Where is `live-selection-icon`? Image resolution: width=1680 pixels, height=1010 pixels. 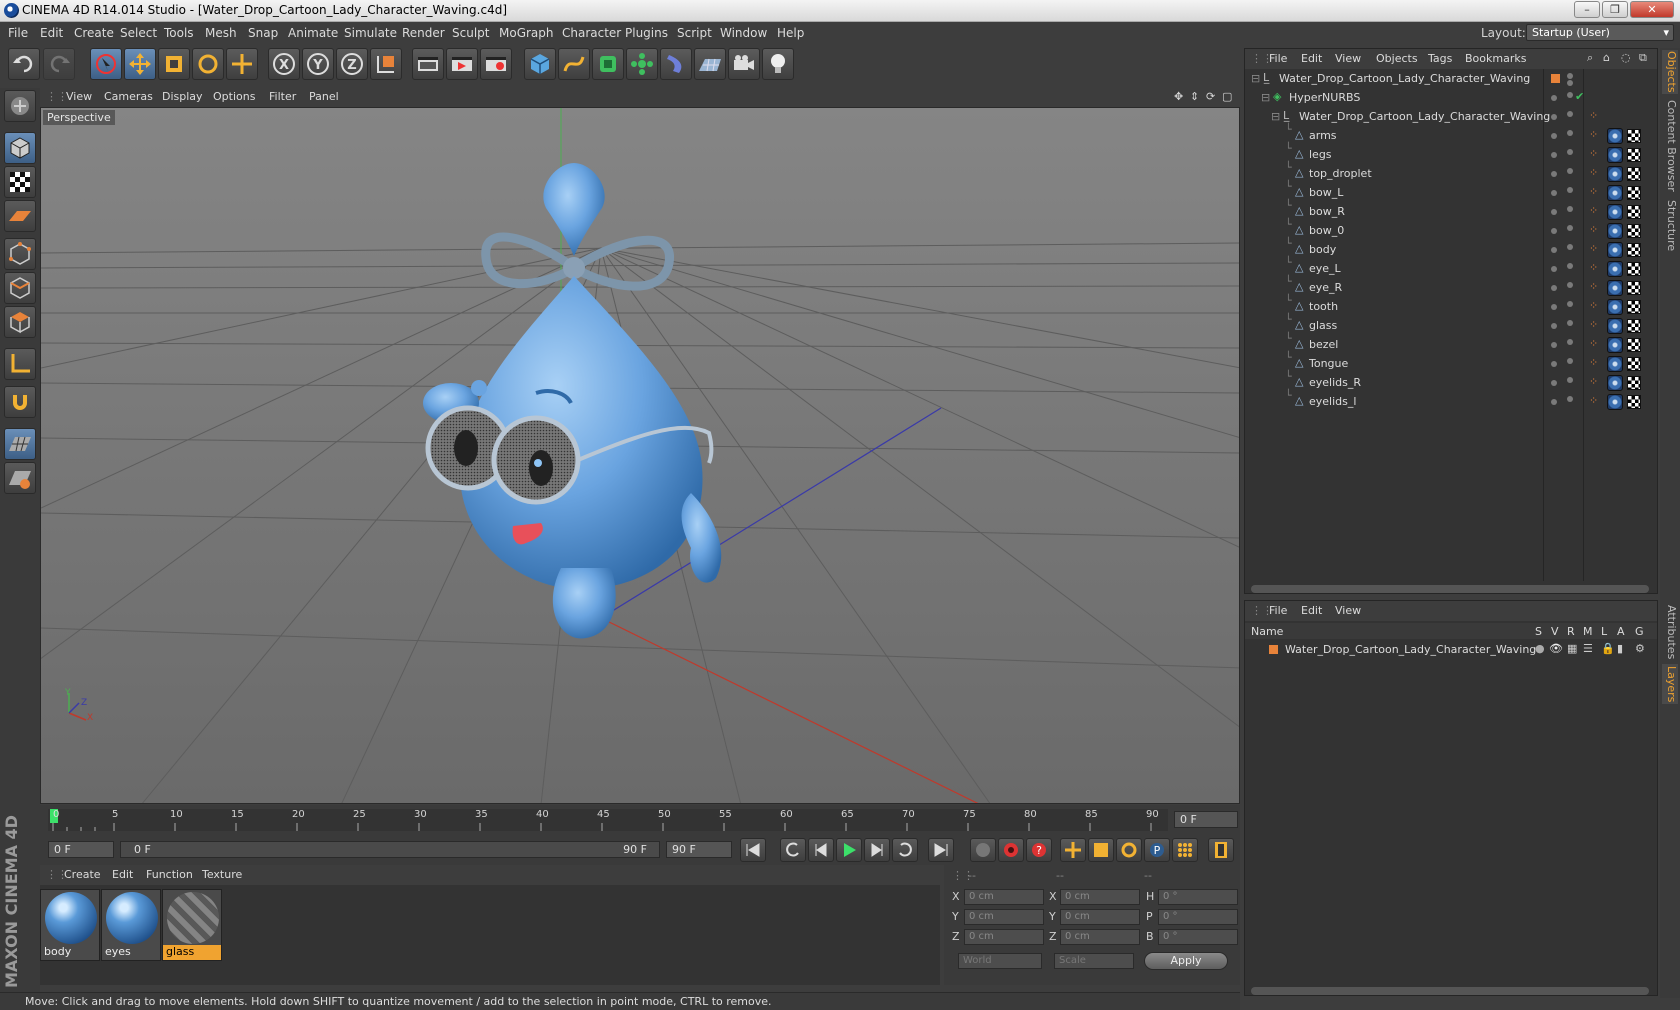 live-selection-icon is located at coordinates (106, 64).